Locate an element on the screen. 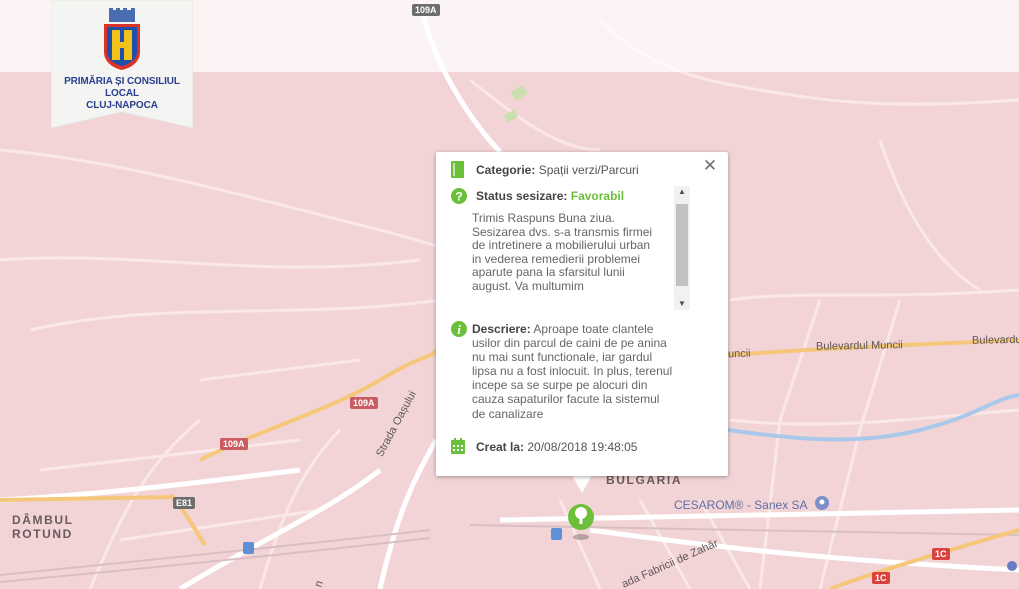 The width and height of the screenshot is (1019, 589). popup-tail is located at coordinates (582, 484).